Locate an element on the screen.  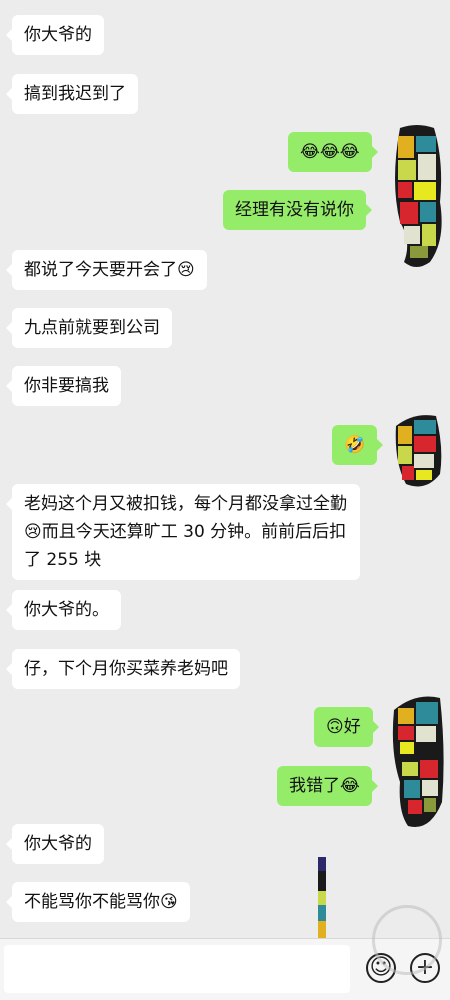
message-text: 我错了😂 is located at coordinates (324, 786).